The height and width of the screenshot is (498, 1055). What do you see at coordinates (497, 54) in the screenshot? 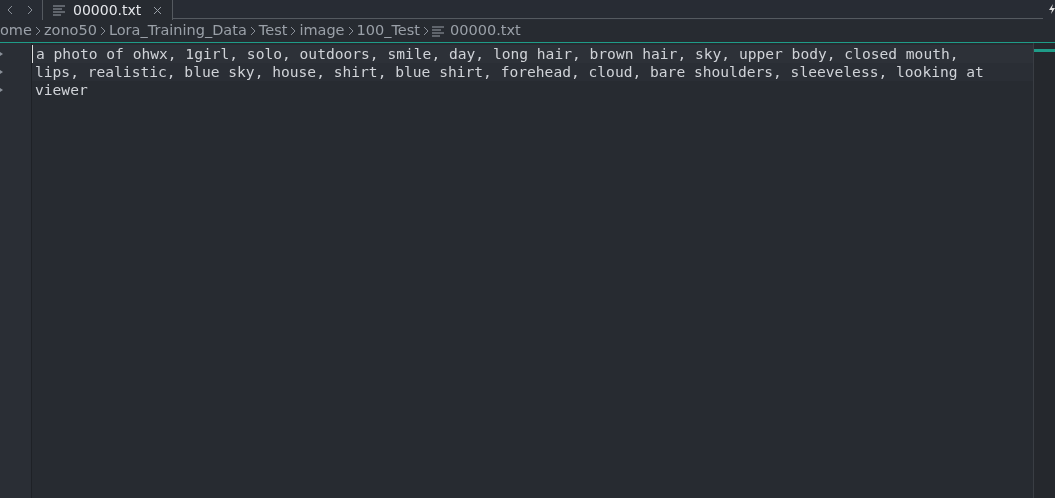
I see `text-line: a photo of ohwx, 1girl, solo, outdoors, smile, day, long hair, brown hair, sky, upper body, closed mouth,` at bounding box center [497, 54].